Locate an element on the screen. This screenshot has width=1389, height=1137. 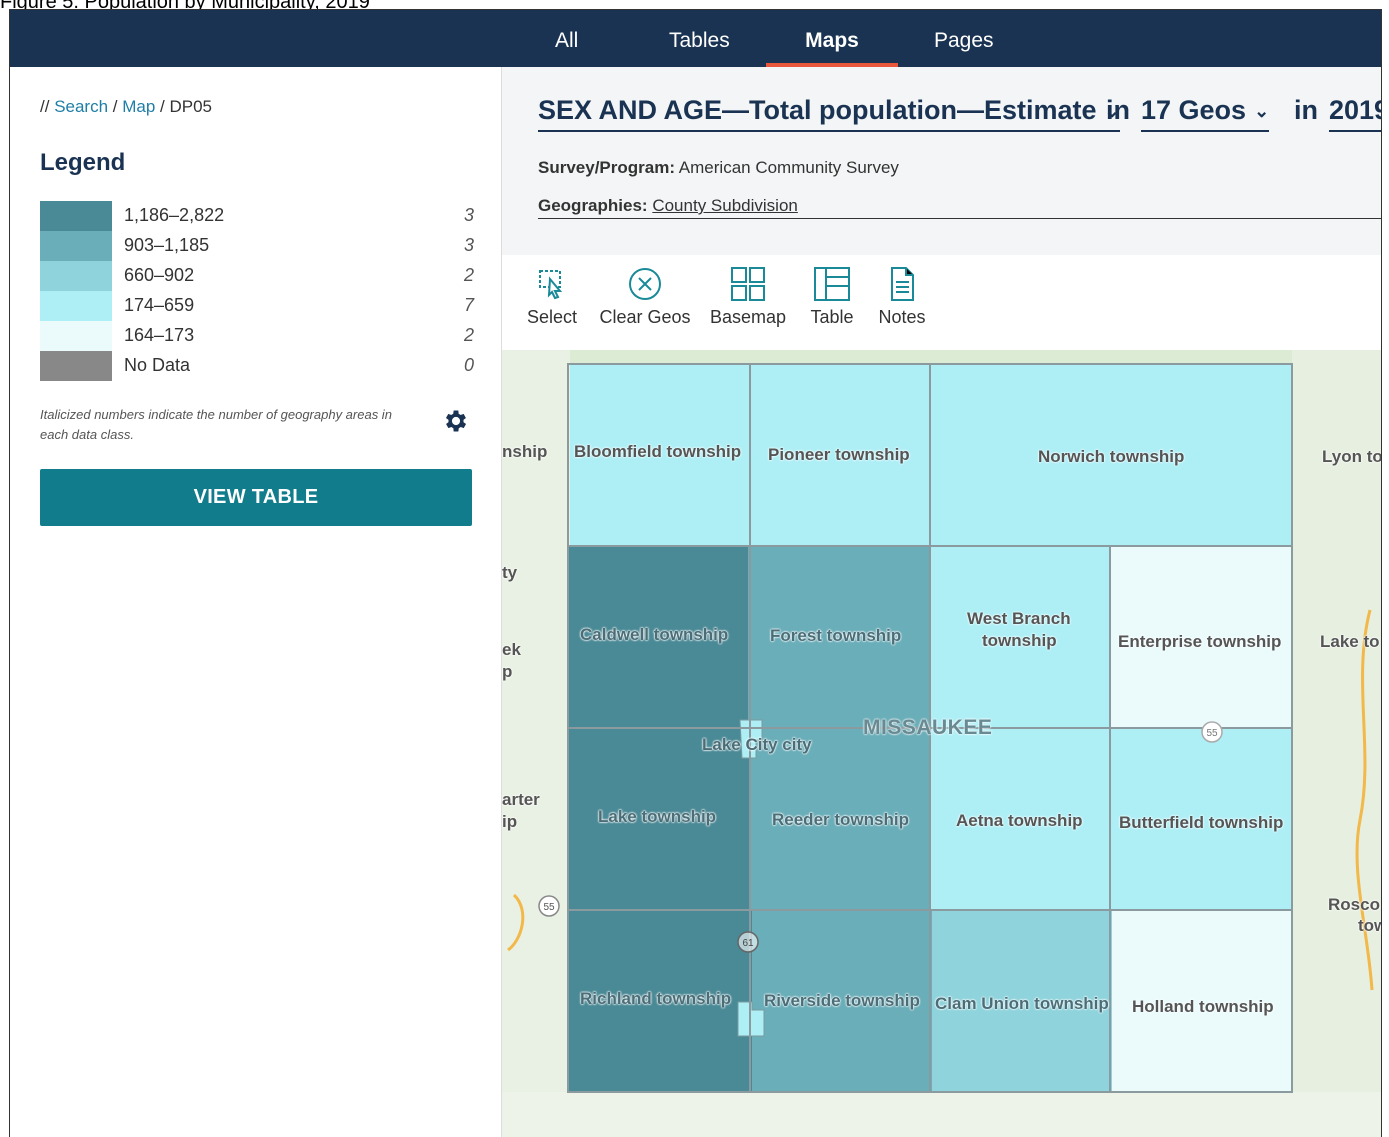
road-marker-label: 61 is located at coordinates (748, 943).